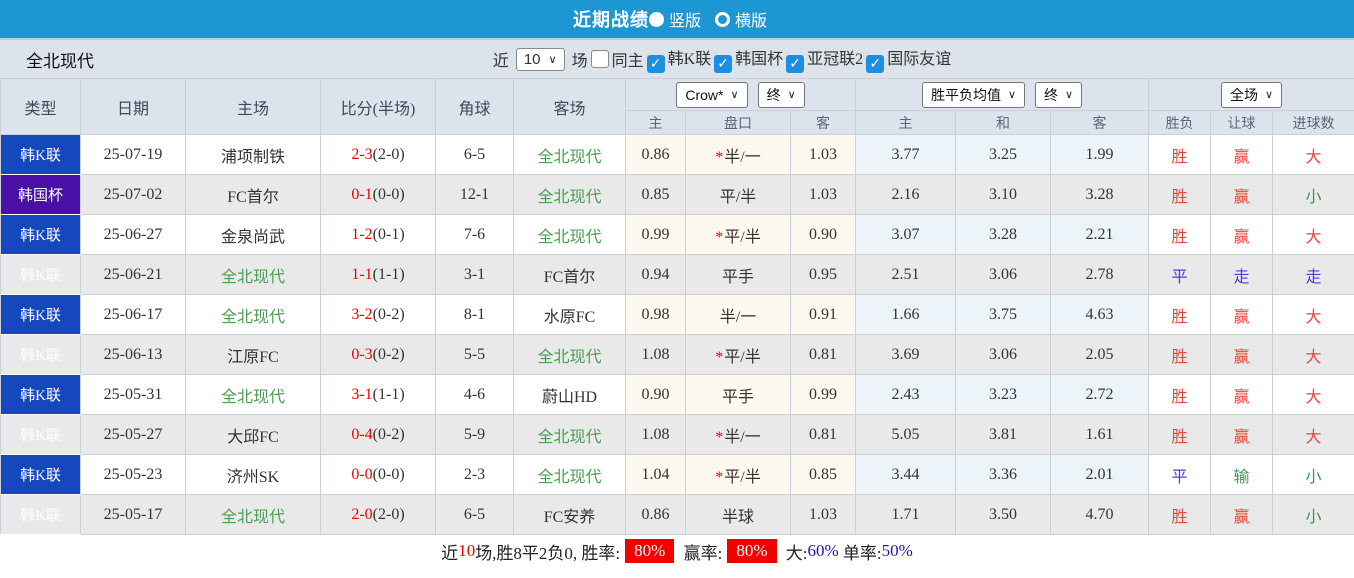  I want to click on mean-draw-cell: 3.10, so click(1003, 194).